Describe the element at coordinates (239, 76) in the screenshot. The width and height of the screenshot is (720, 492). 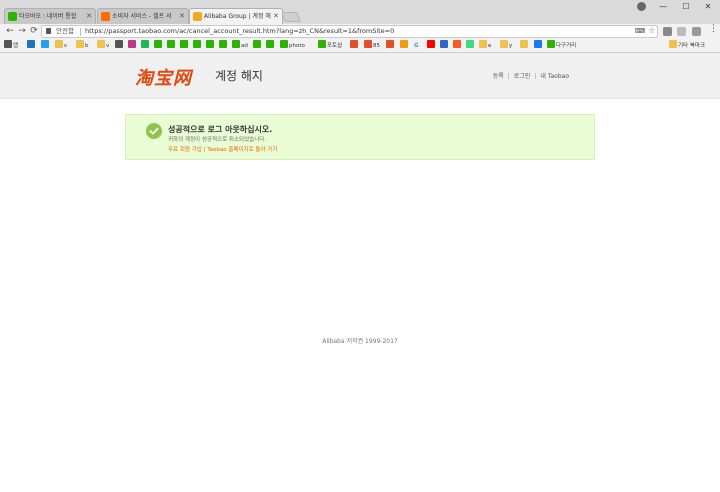
I see `page-title: 계정 해지` at that location.